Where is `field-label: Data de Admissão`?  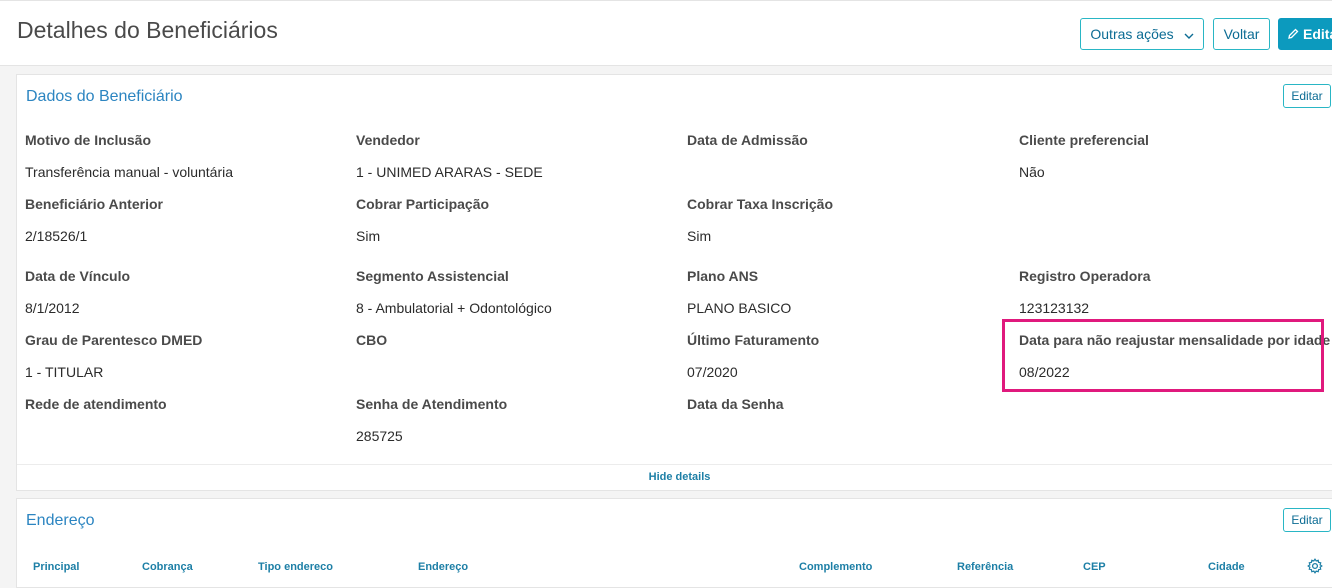
field-label: Data de Admissão is located at coordinates (747, 140).